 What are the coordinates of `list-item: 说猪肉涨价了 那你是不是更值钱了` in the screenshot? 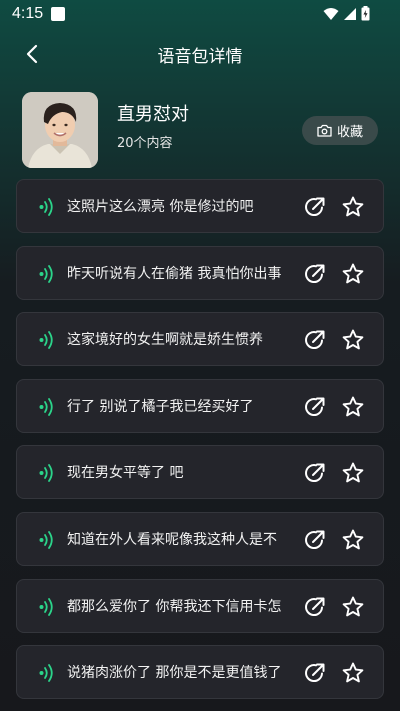 It's located at (200, 672).